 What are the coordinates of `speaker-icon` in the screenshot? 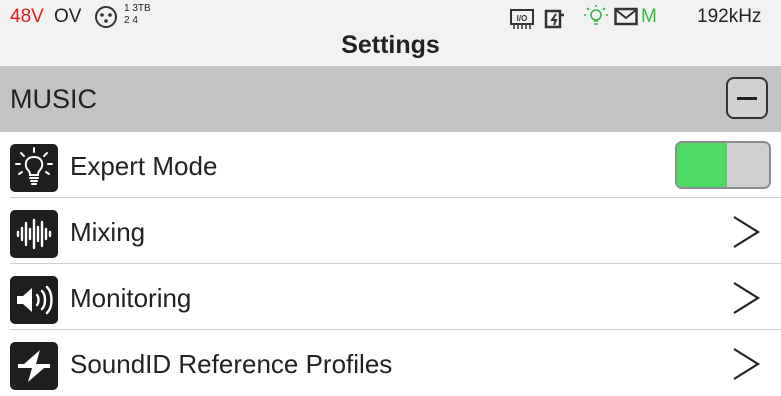 It's located at (34, 300).